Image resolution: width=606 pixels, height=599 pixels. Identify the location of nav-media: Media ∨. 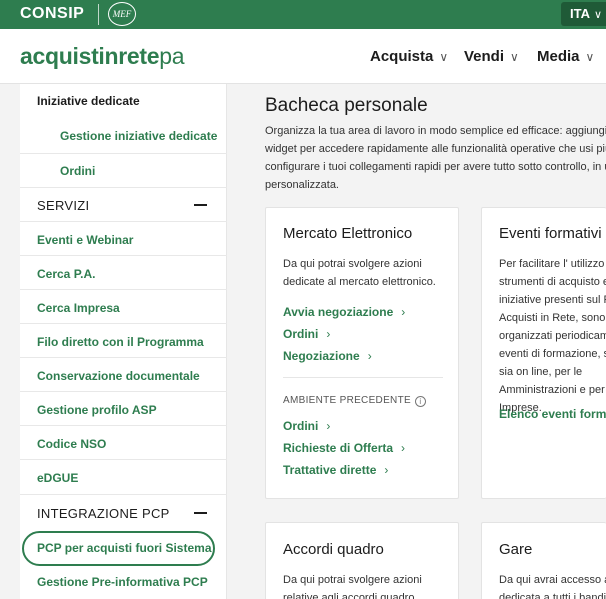
(565, 56).